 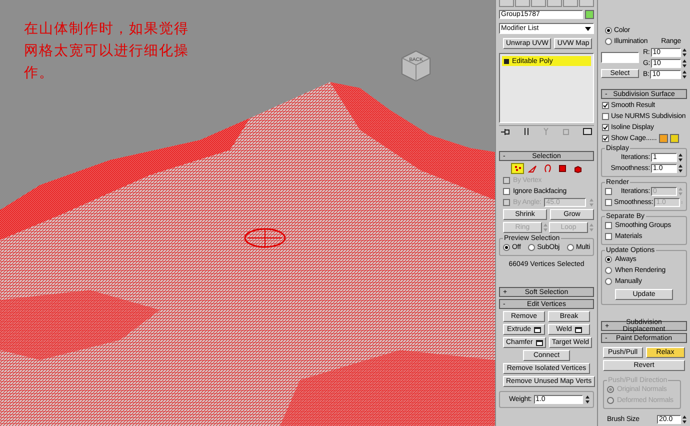 I want to click on pin-icon, so click(x=505, y=131).